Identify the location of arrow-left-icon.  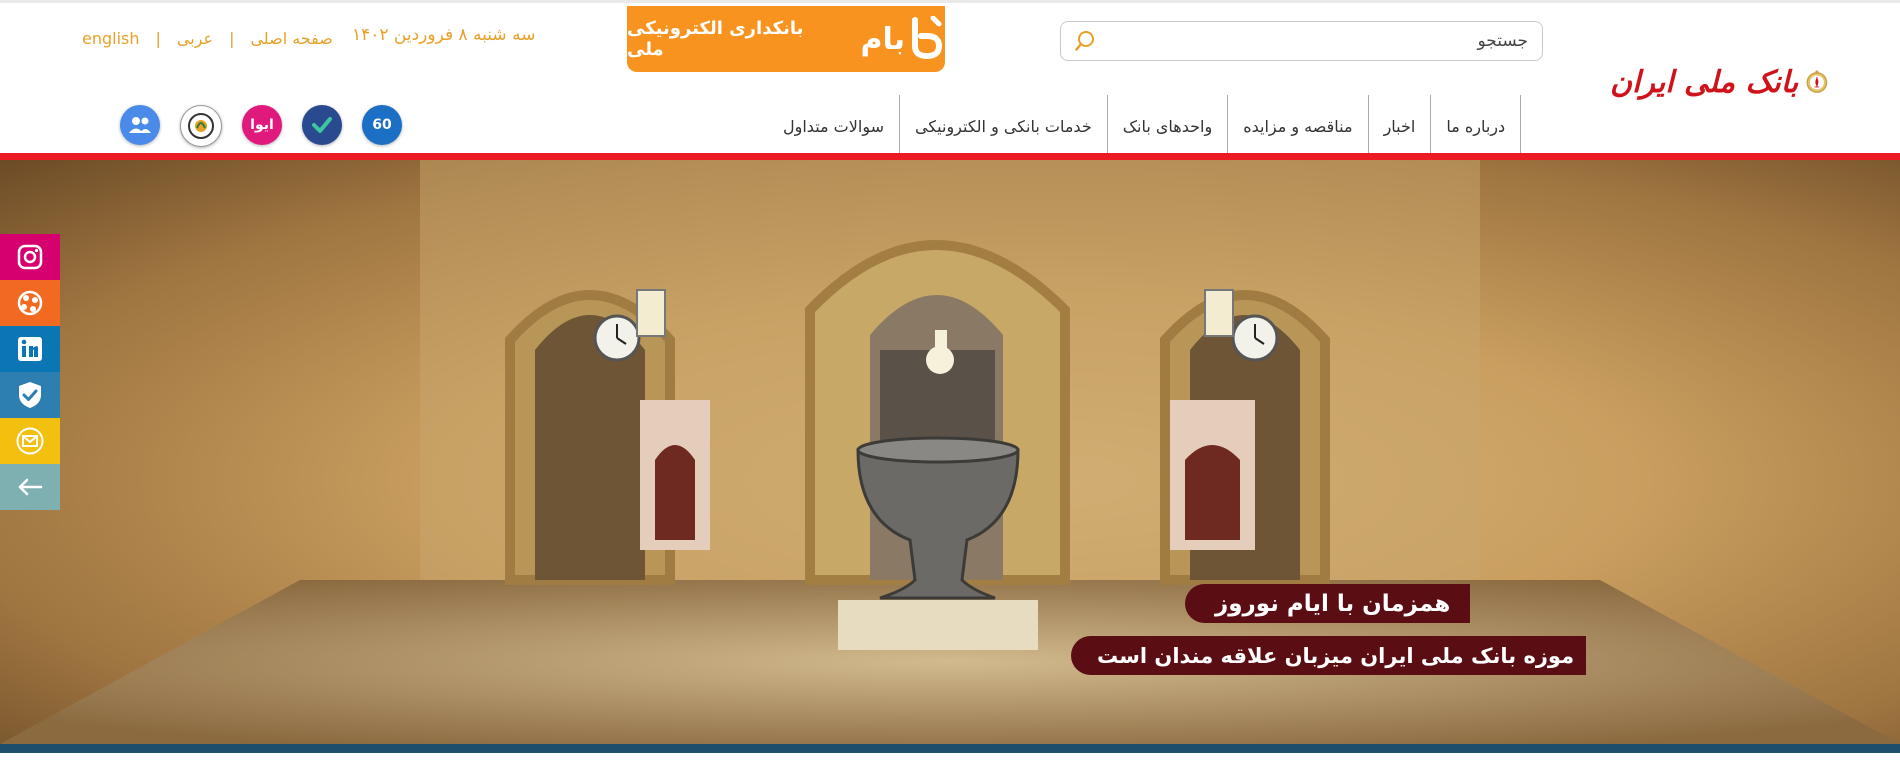
(30, 487).